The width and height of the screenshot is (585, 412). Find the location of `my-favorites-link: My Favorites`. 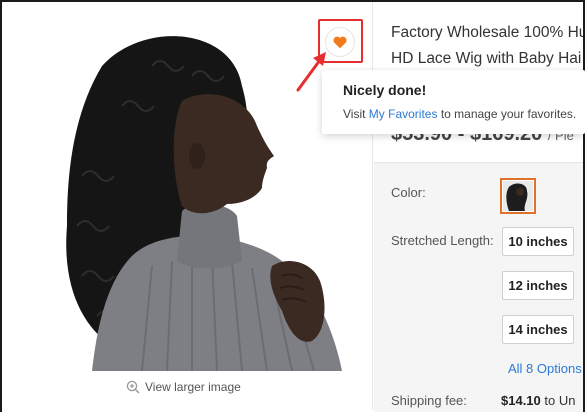

my-favorites-link: My Favorites is located at coordinates (403, 114).